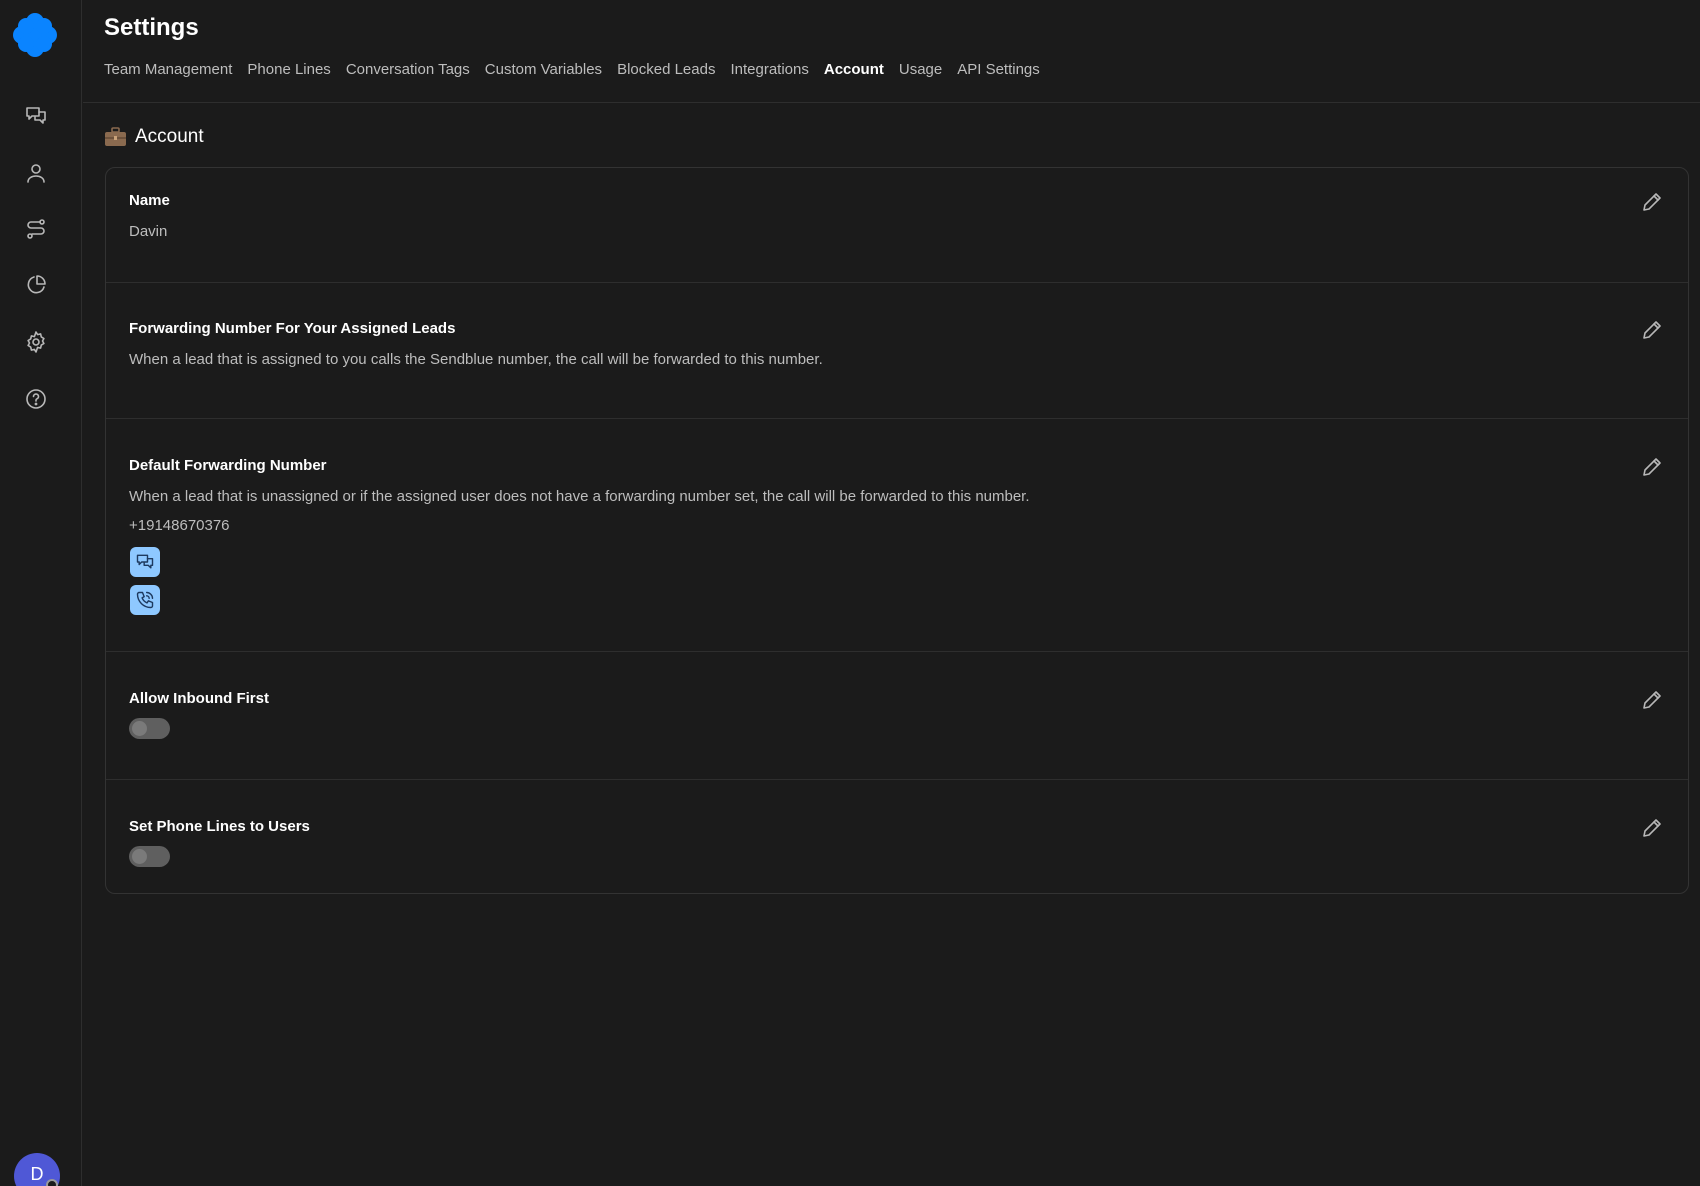 The image size is (1700, 1186). I want to click on chat-bubbles-icon, so click(36, 115).